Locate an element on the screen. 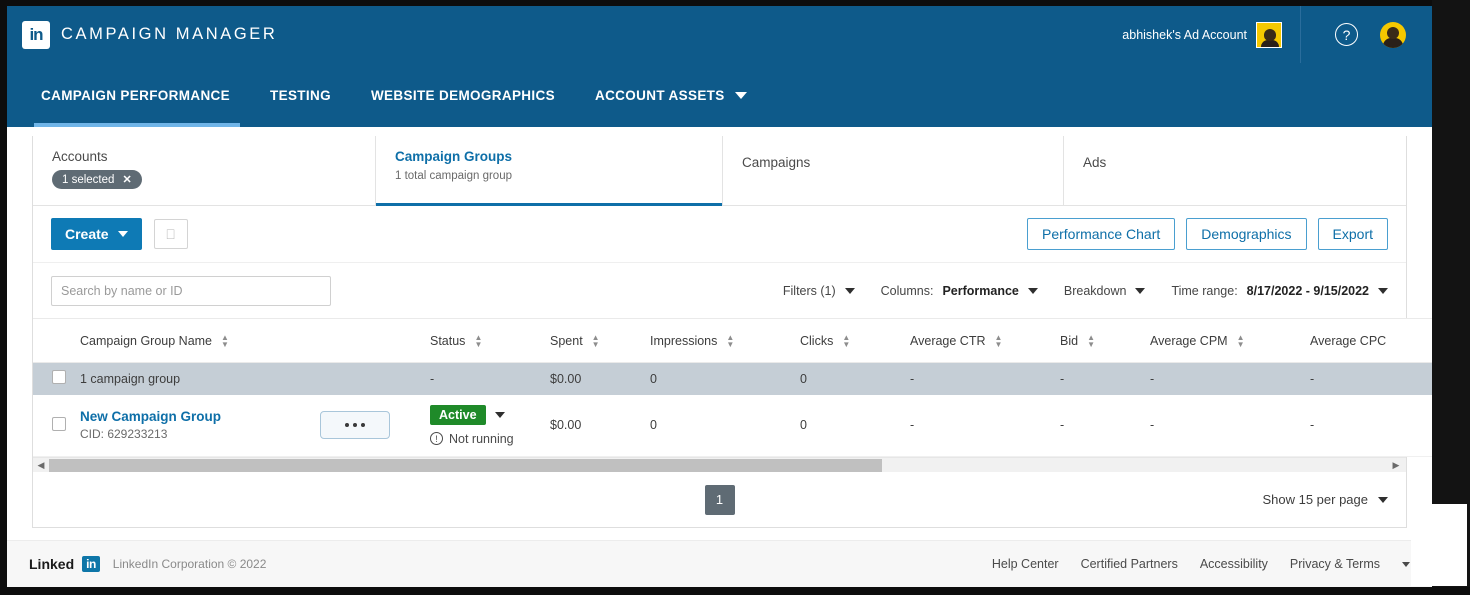 The height and width of the screenshot is (595, 1470). trash-icon: ⎕ is located at coordinates (170, 234).